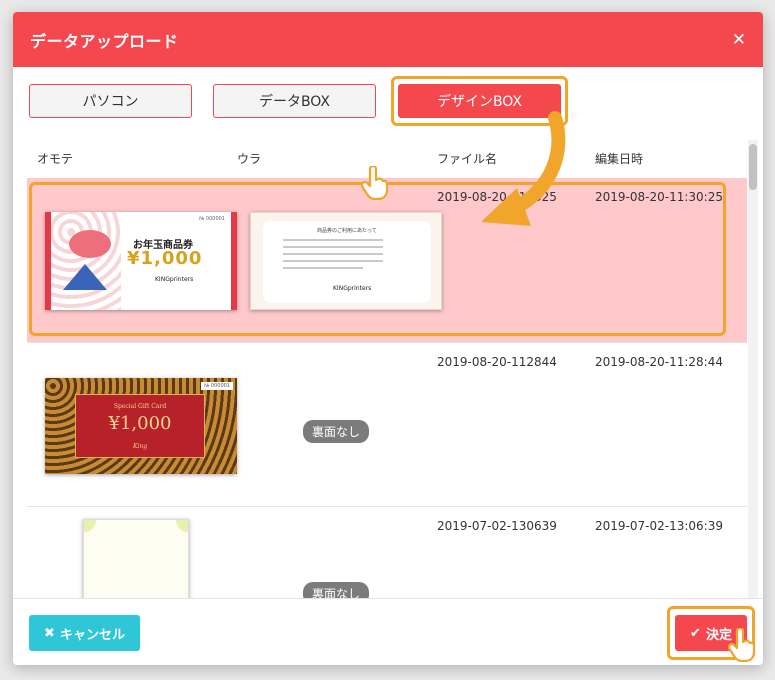 The width and height of the screenshot is (775, 680). Describe the element at coordinates (217, 386) in the screenshot. I see `card-serial: № 000001` at that location.